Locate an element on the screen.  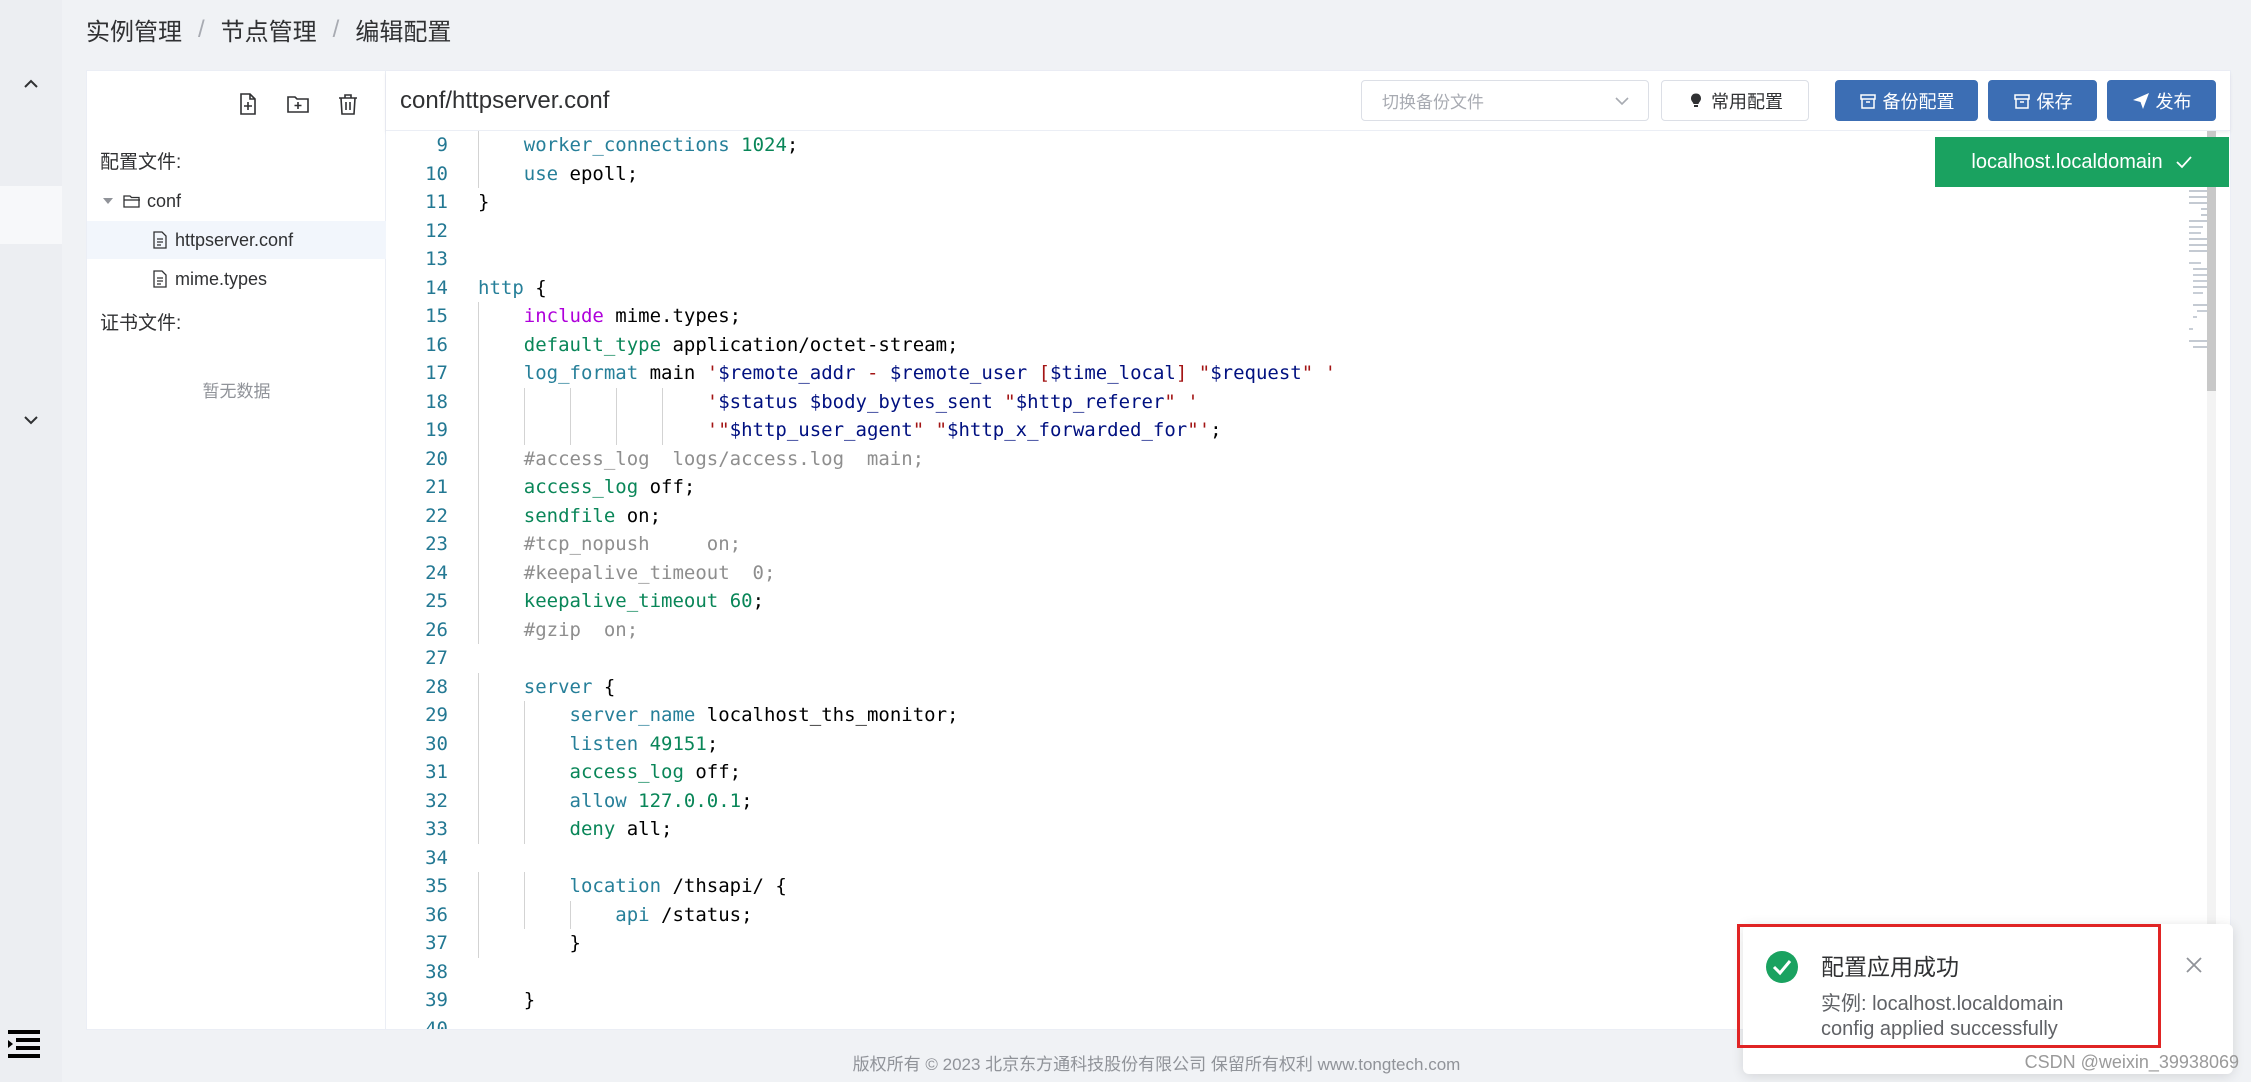
code-line: 24 #keepalive_timeout 0; is located at coordinates (1301, 572).